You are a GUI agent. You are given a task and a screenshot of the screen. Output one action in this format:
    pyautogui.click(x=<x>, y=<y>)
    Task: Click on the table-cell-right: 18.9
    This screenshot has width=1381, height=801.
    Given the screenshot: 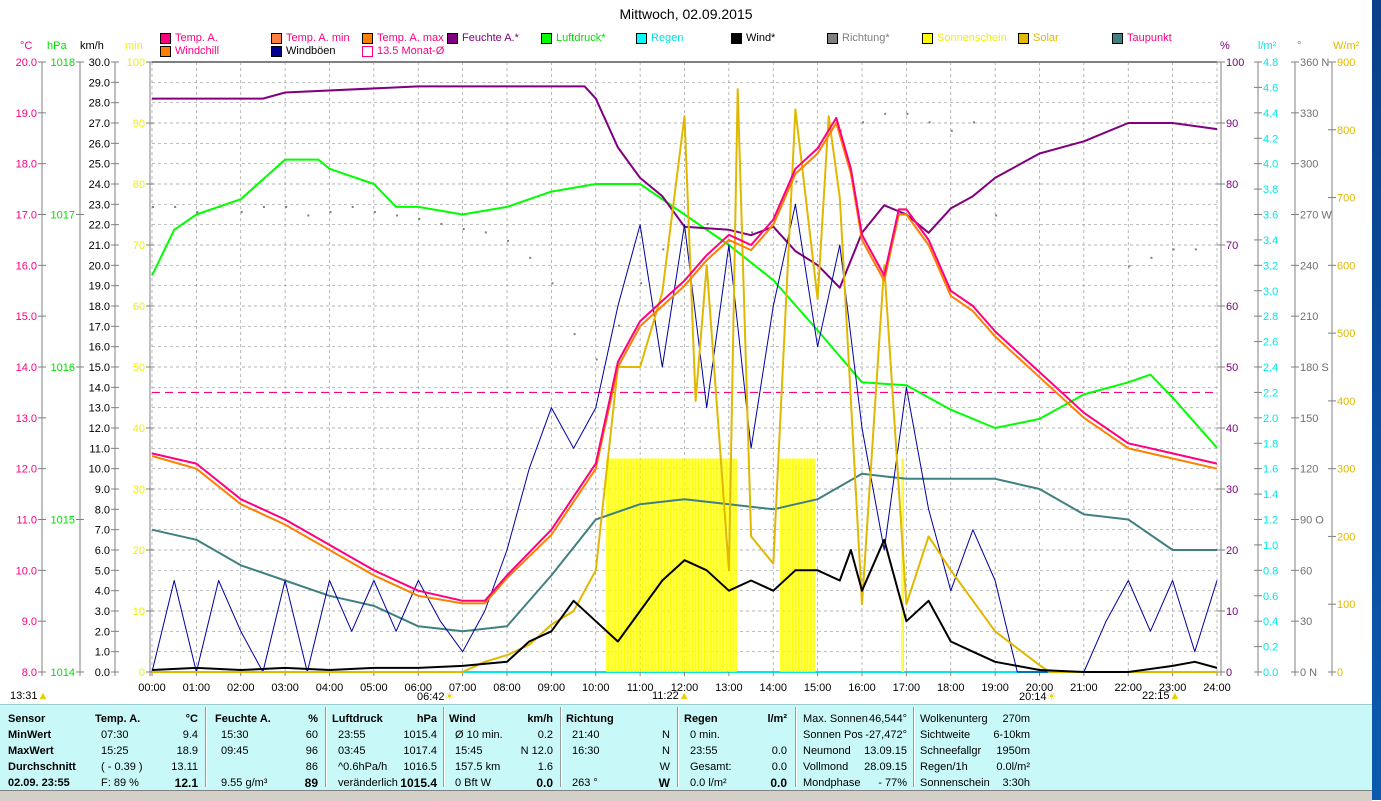 What is the action you would take?
    pyautogui.click(x=187, y=751)
    